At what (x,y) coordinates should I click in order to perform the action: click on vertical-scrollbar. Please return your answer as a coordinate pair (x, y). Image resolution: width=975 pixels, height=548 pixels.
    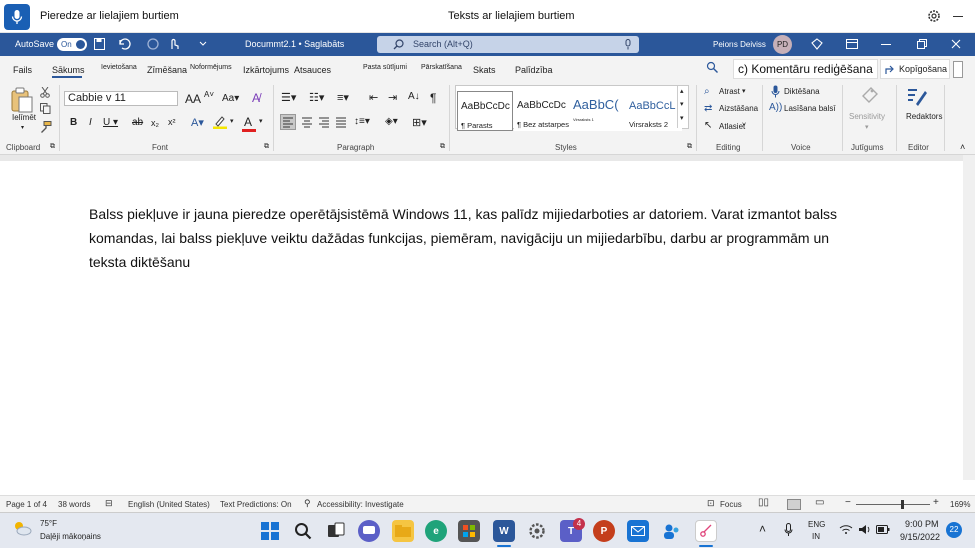
    Looking at the image, I should click on (969, 317).